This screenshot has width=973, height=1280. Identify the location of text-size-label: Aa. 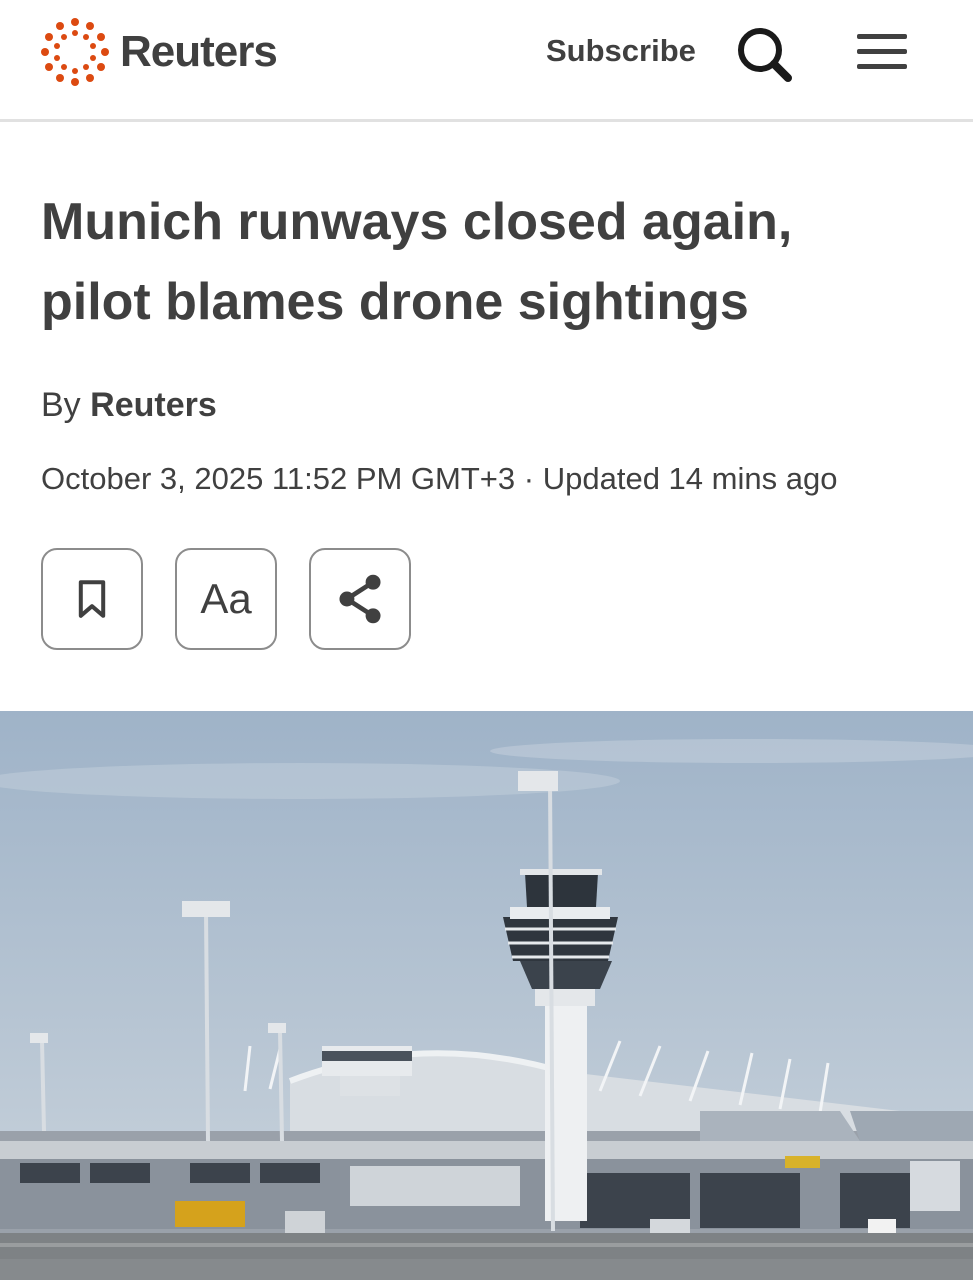
(226, 598).